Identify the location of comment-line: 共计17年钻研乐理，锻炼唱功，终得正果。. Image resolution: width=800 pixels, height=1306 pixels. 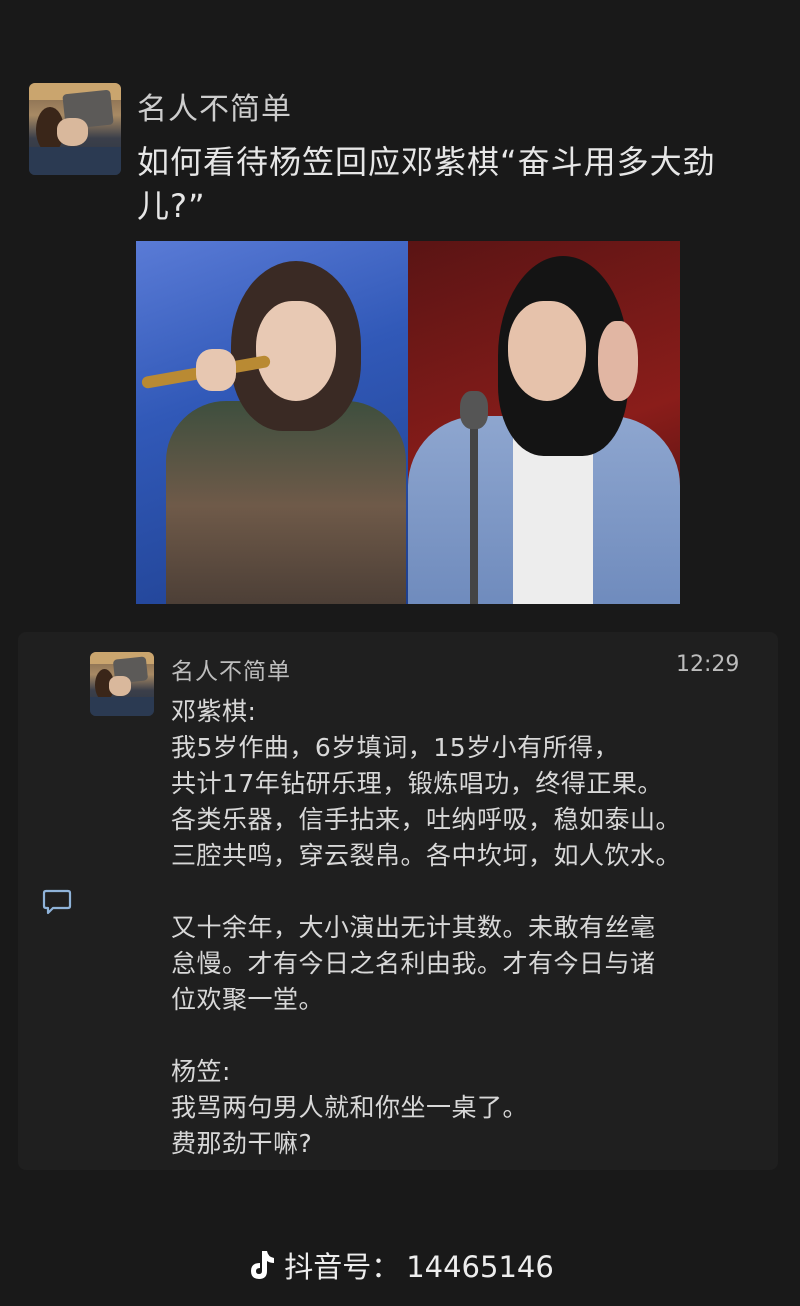
(417, 783).